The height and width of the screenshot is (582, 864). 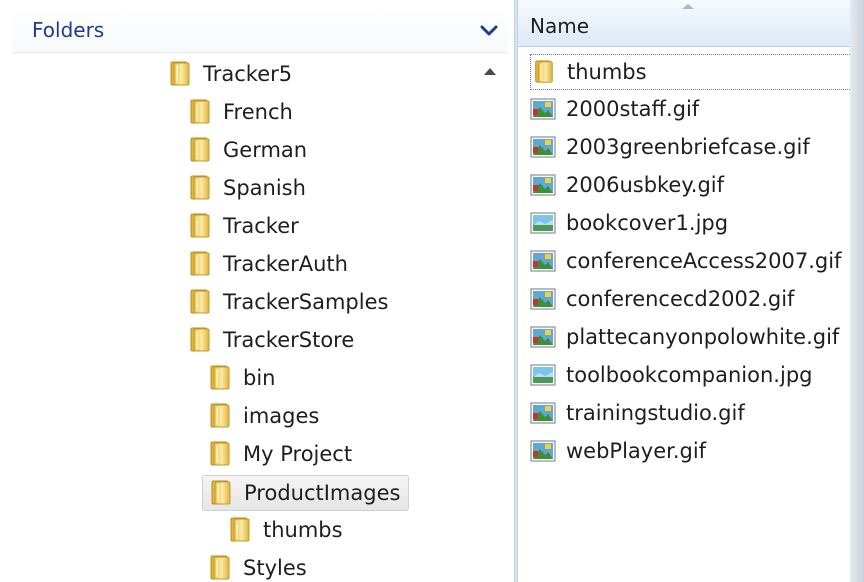 What do you see at coordinates (303, 530) in the screenshot?
I see `tree-item-label: thumbs` at bounding box center [303, 530].